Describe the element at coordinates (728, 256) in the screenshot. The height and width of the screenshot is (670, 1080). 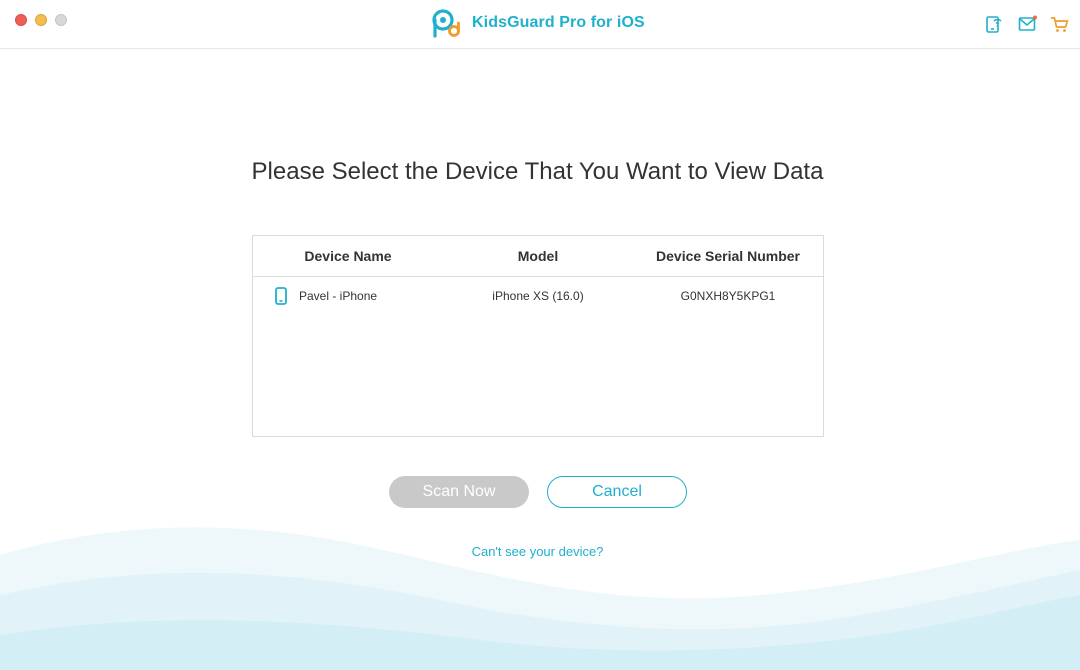
I see `column-header-serial: Device Serial Number` at that location.